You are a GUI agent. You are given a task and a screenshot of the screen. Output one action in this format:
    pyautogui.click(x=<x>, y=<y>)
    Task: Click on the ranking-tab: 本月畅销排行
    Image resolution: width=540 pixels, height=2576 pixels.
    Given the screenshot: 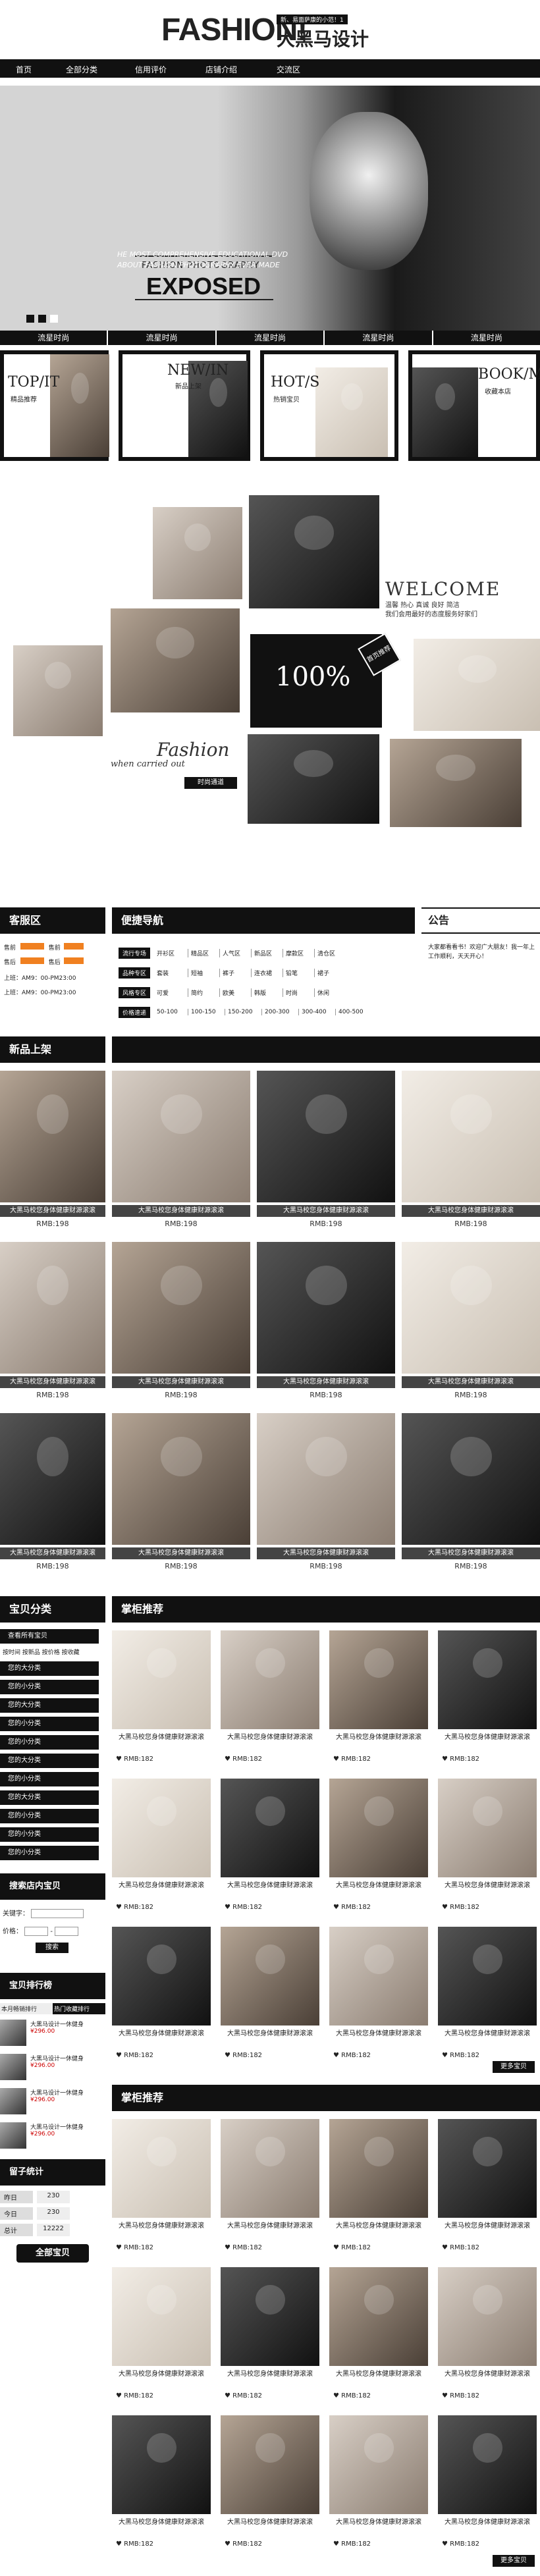 What is the action you would take?
    pyautogui.click(x=26, y=2009)
    